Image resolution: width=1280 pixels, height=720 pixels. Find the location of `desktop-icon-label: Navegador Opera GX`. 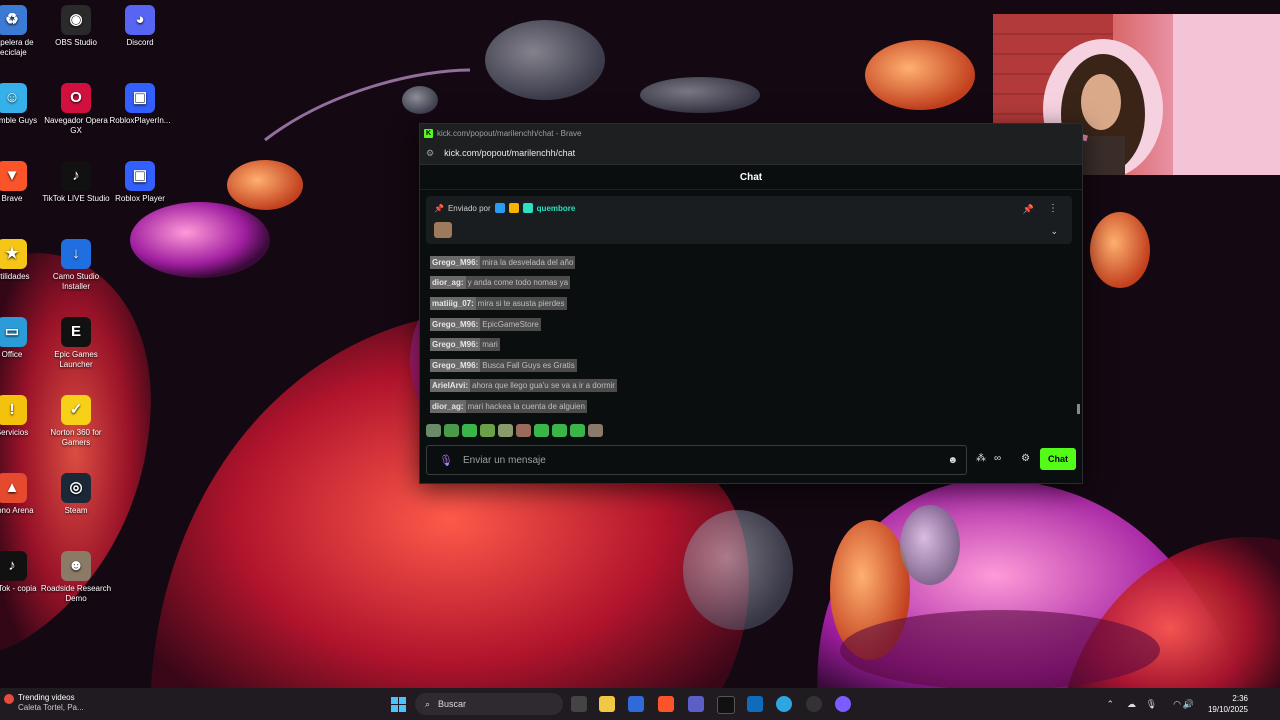

desktop-icon-label: Navegador Opera GX is located at coordinates (76, 125).